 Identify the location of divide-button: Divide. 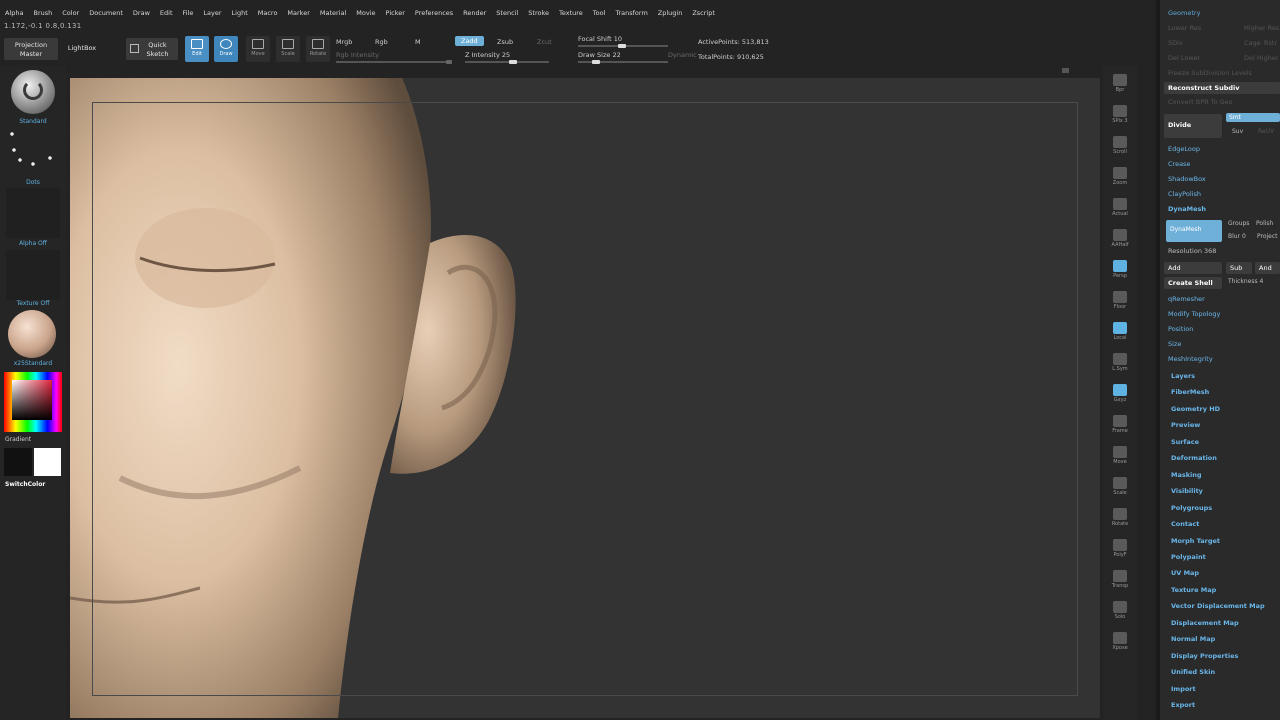
(1193, 126).